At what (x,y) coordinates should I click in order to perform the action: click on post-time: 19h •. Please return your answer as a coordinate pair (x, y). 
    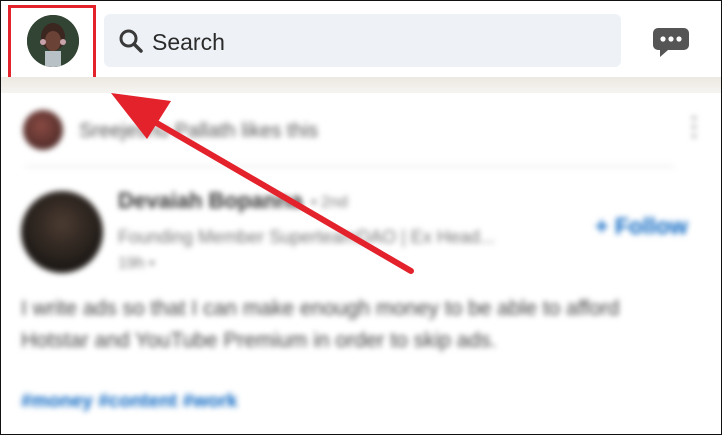
    Looking at the image, I should click on (136, 263).